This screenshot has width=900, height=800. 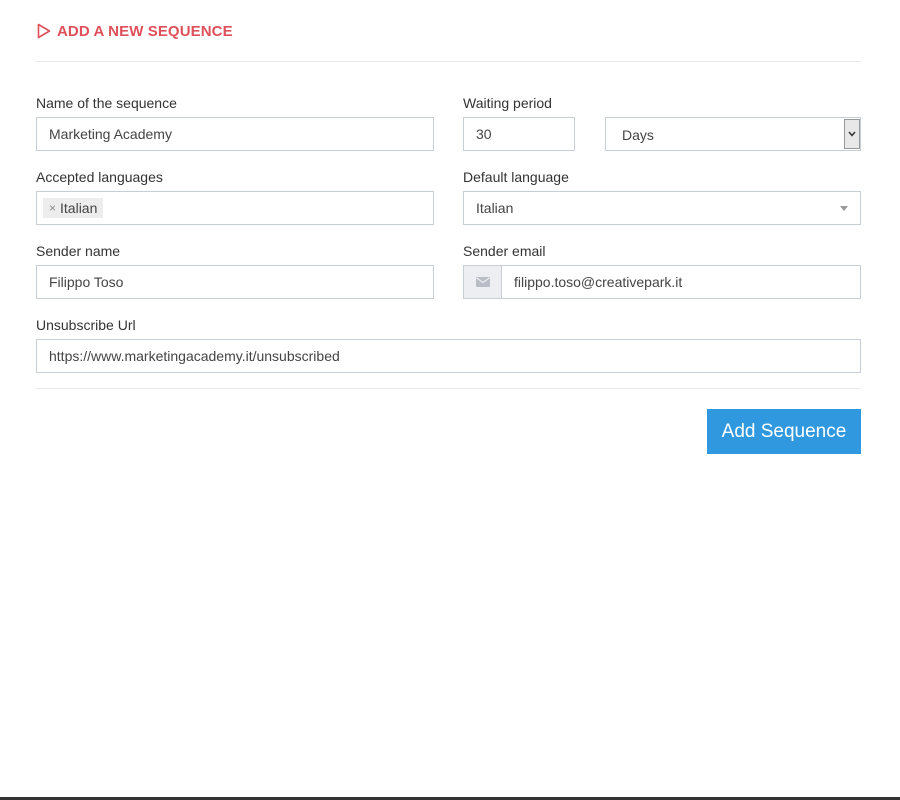 I want to click on accepted-languages-label: Accepted languages, so click(x=99, y=177).